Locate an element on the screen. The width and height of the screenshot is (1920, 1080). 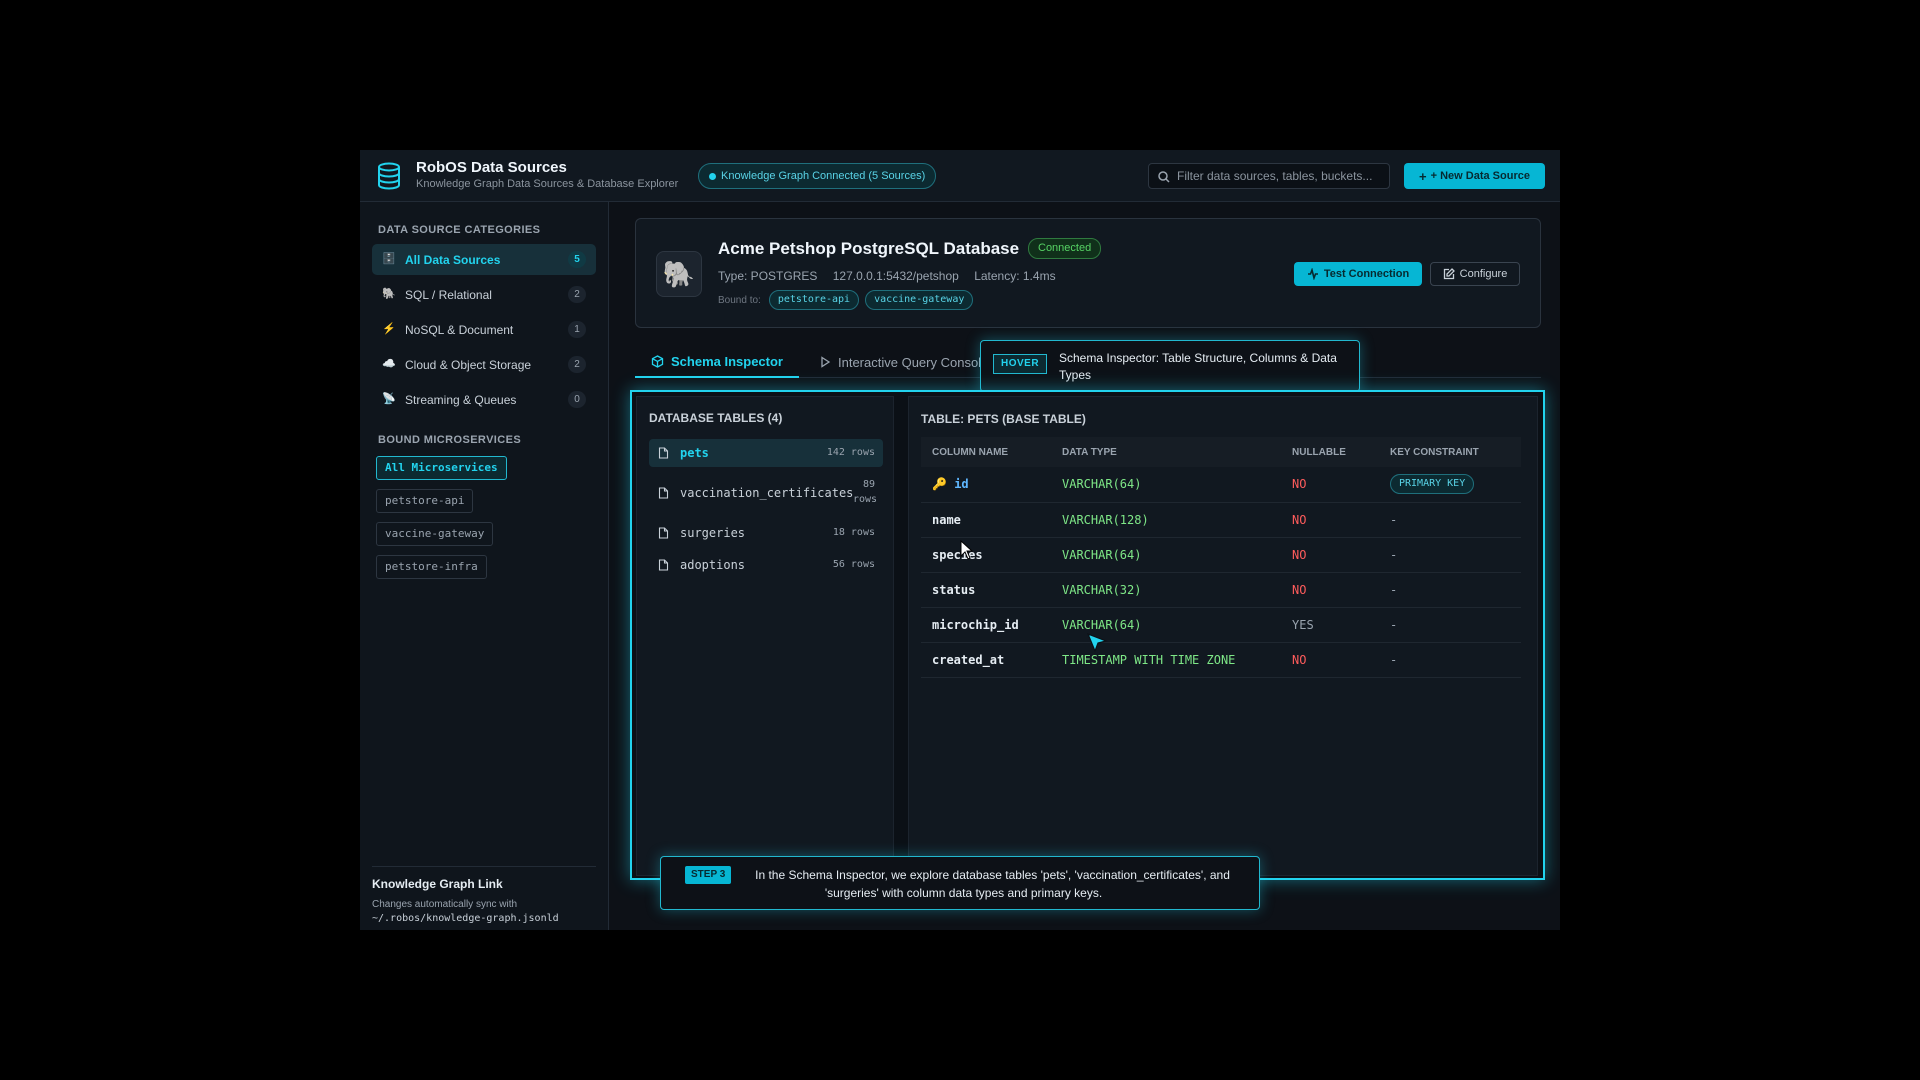
table-row-count: 89 rows is located at coordinates (865, 492).